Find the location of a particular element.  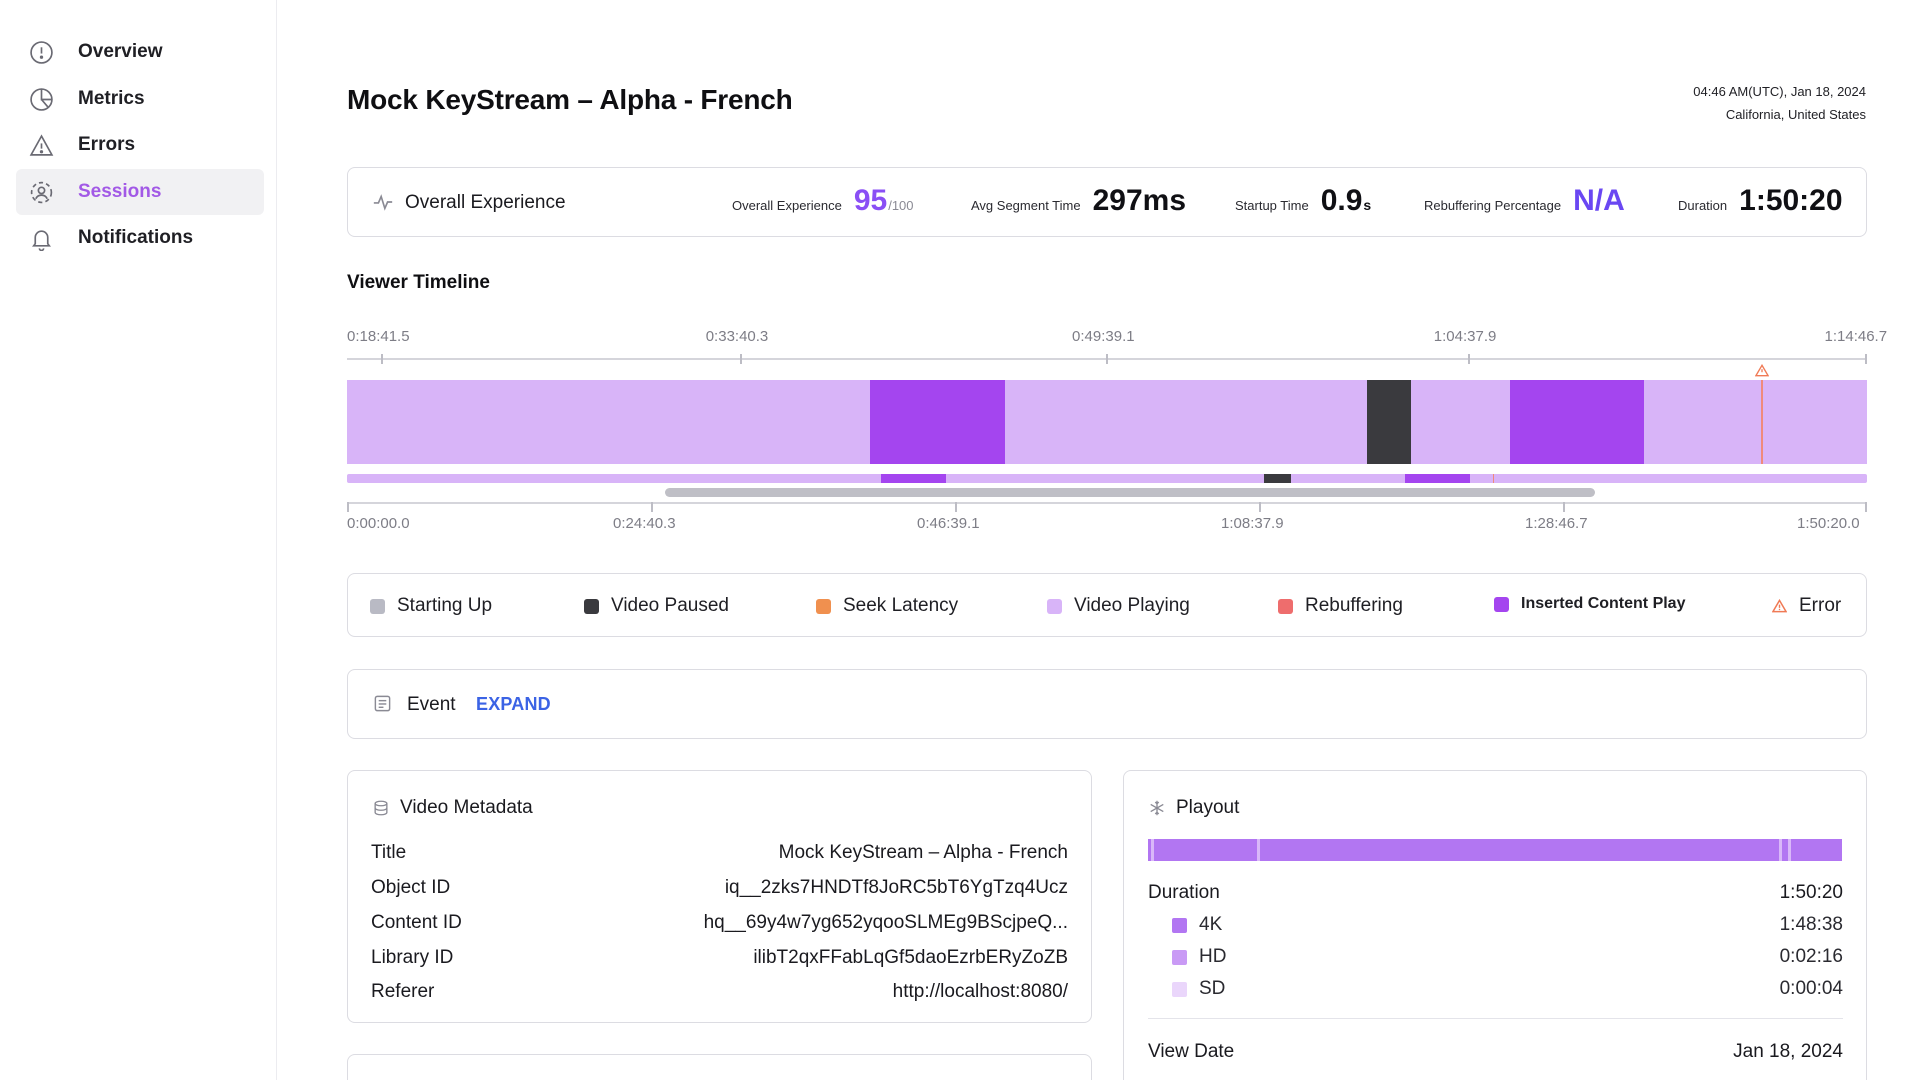

metric-rebuffering-percentage: Rebuffering Percentage N/A is located at coordinates (1524, 201).